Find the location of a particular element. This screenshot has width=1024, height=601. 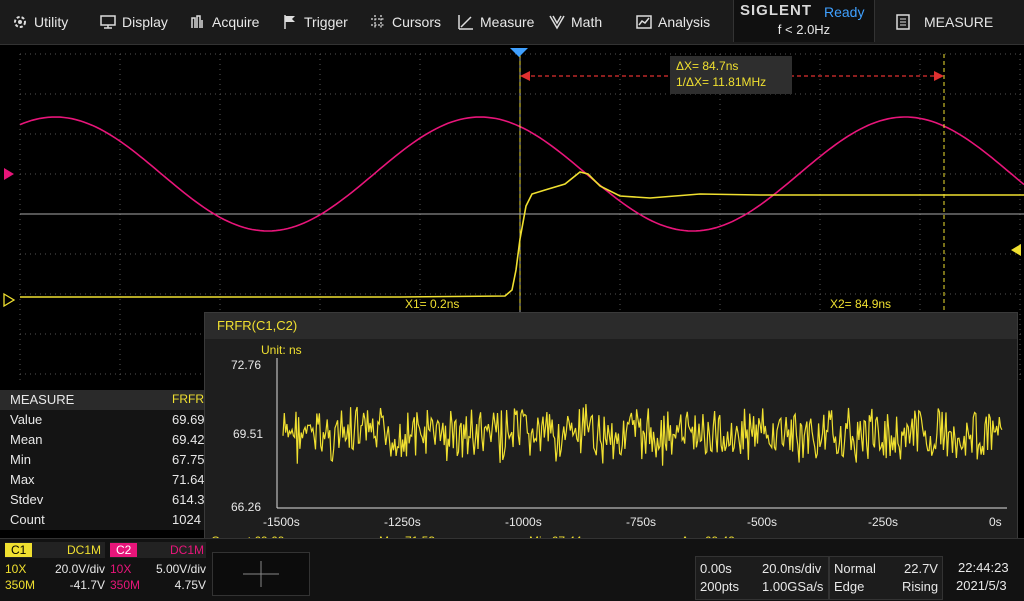

measure-tab: MEASURE is located at coordinates (952, 22).